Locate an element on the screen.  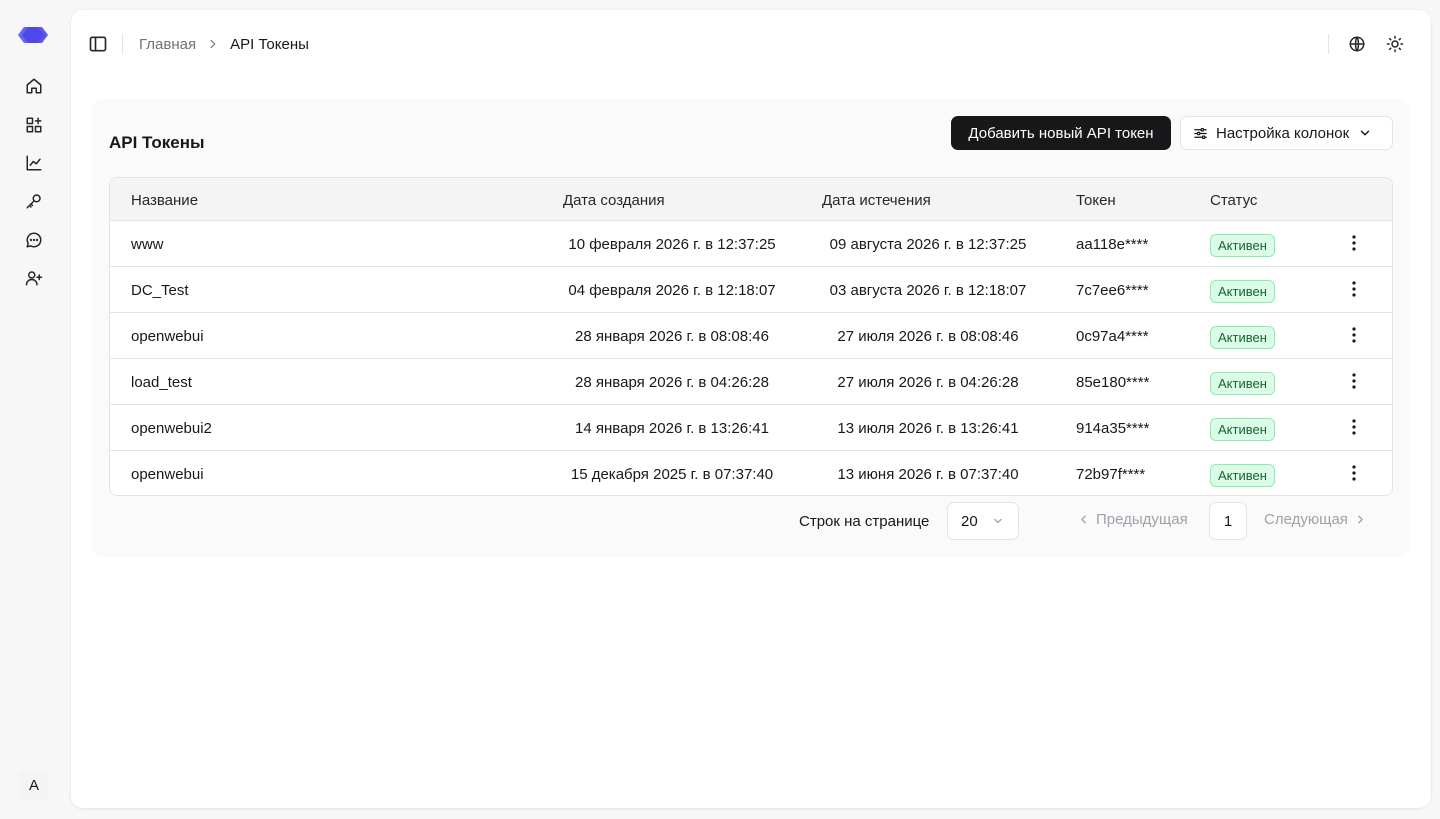
next-page-label: Следующая is located at coordinates (1306, 519).